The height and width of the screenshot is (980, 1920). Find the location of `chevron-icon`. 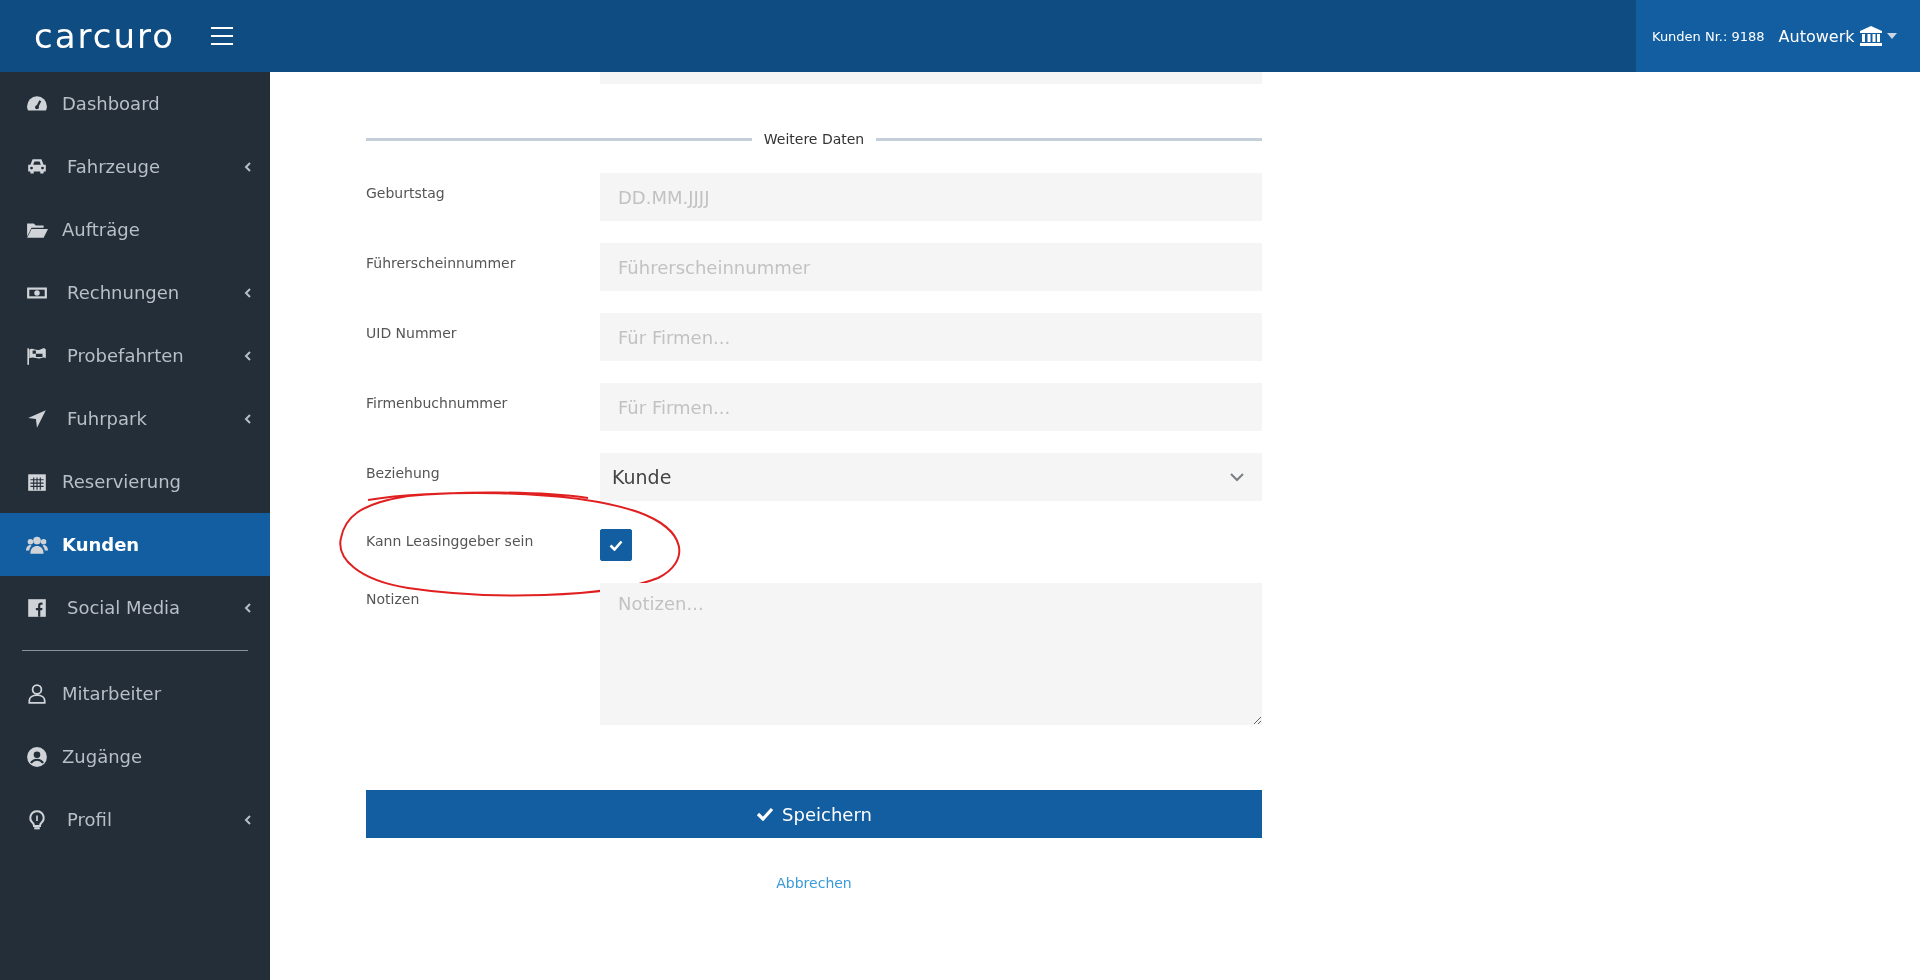

chevron-icon is located at coordinates (1237, 477).